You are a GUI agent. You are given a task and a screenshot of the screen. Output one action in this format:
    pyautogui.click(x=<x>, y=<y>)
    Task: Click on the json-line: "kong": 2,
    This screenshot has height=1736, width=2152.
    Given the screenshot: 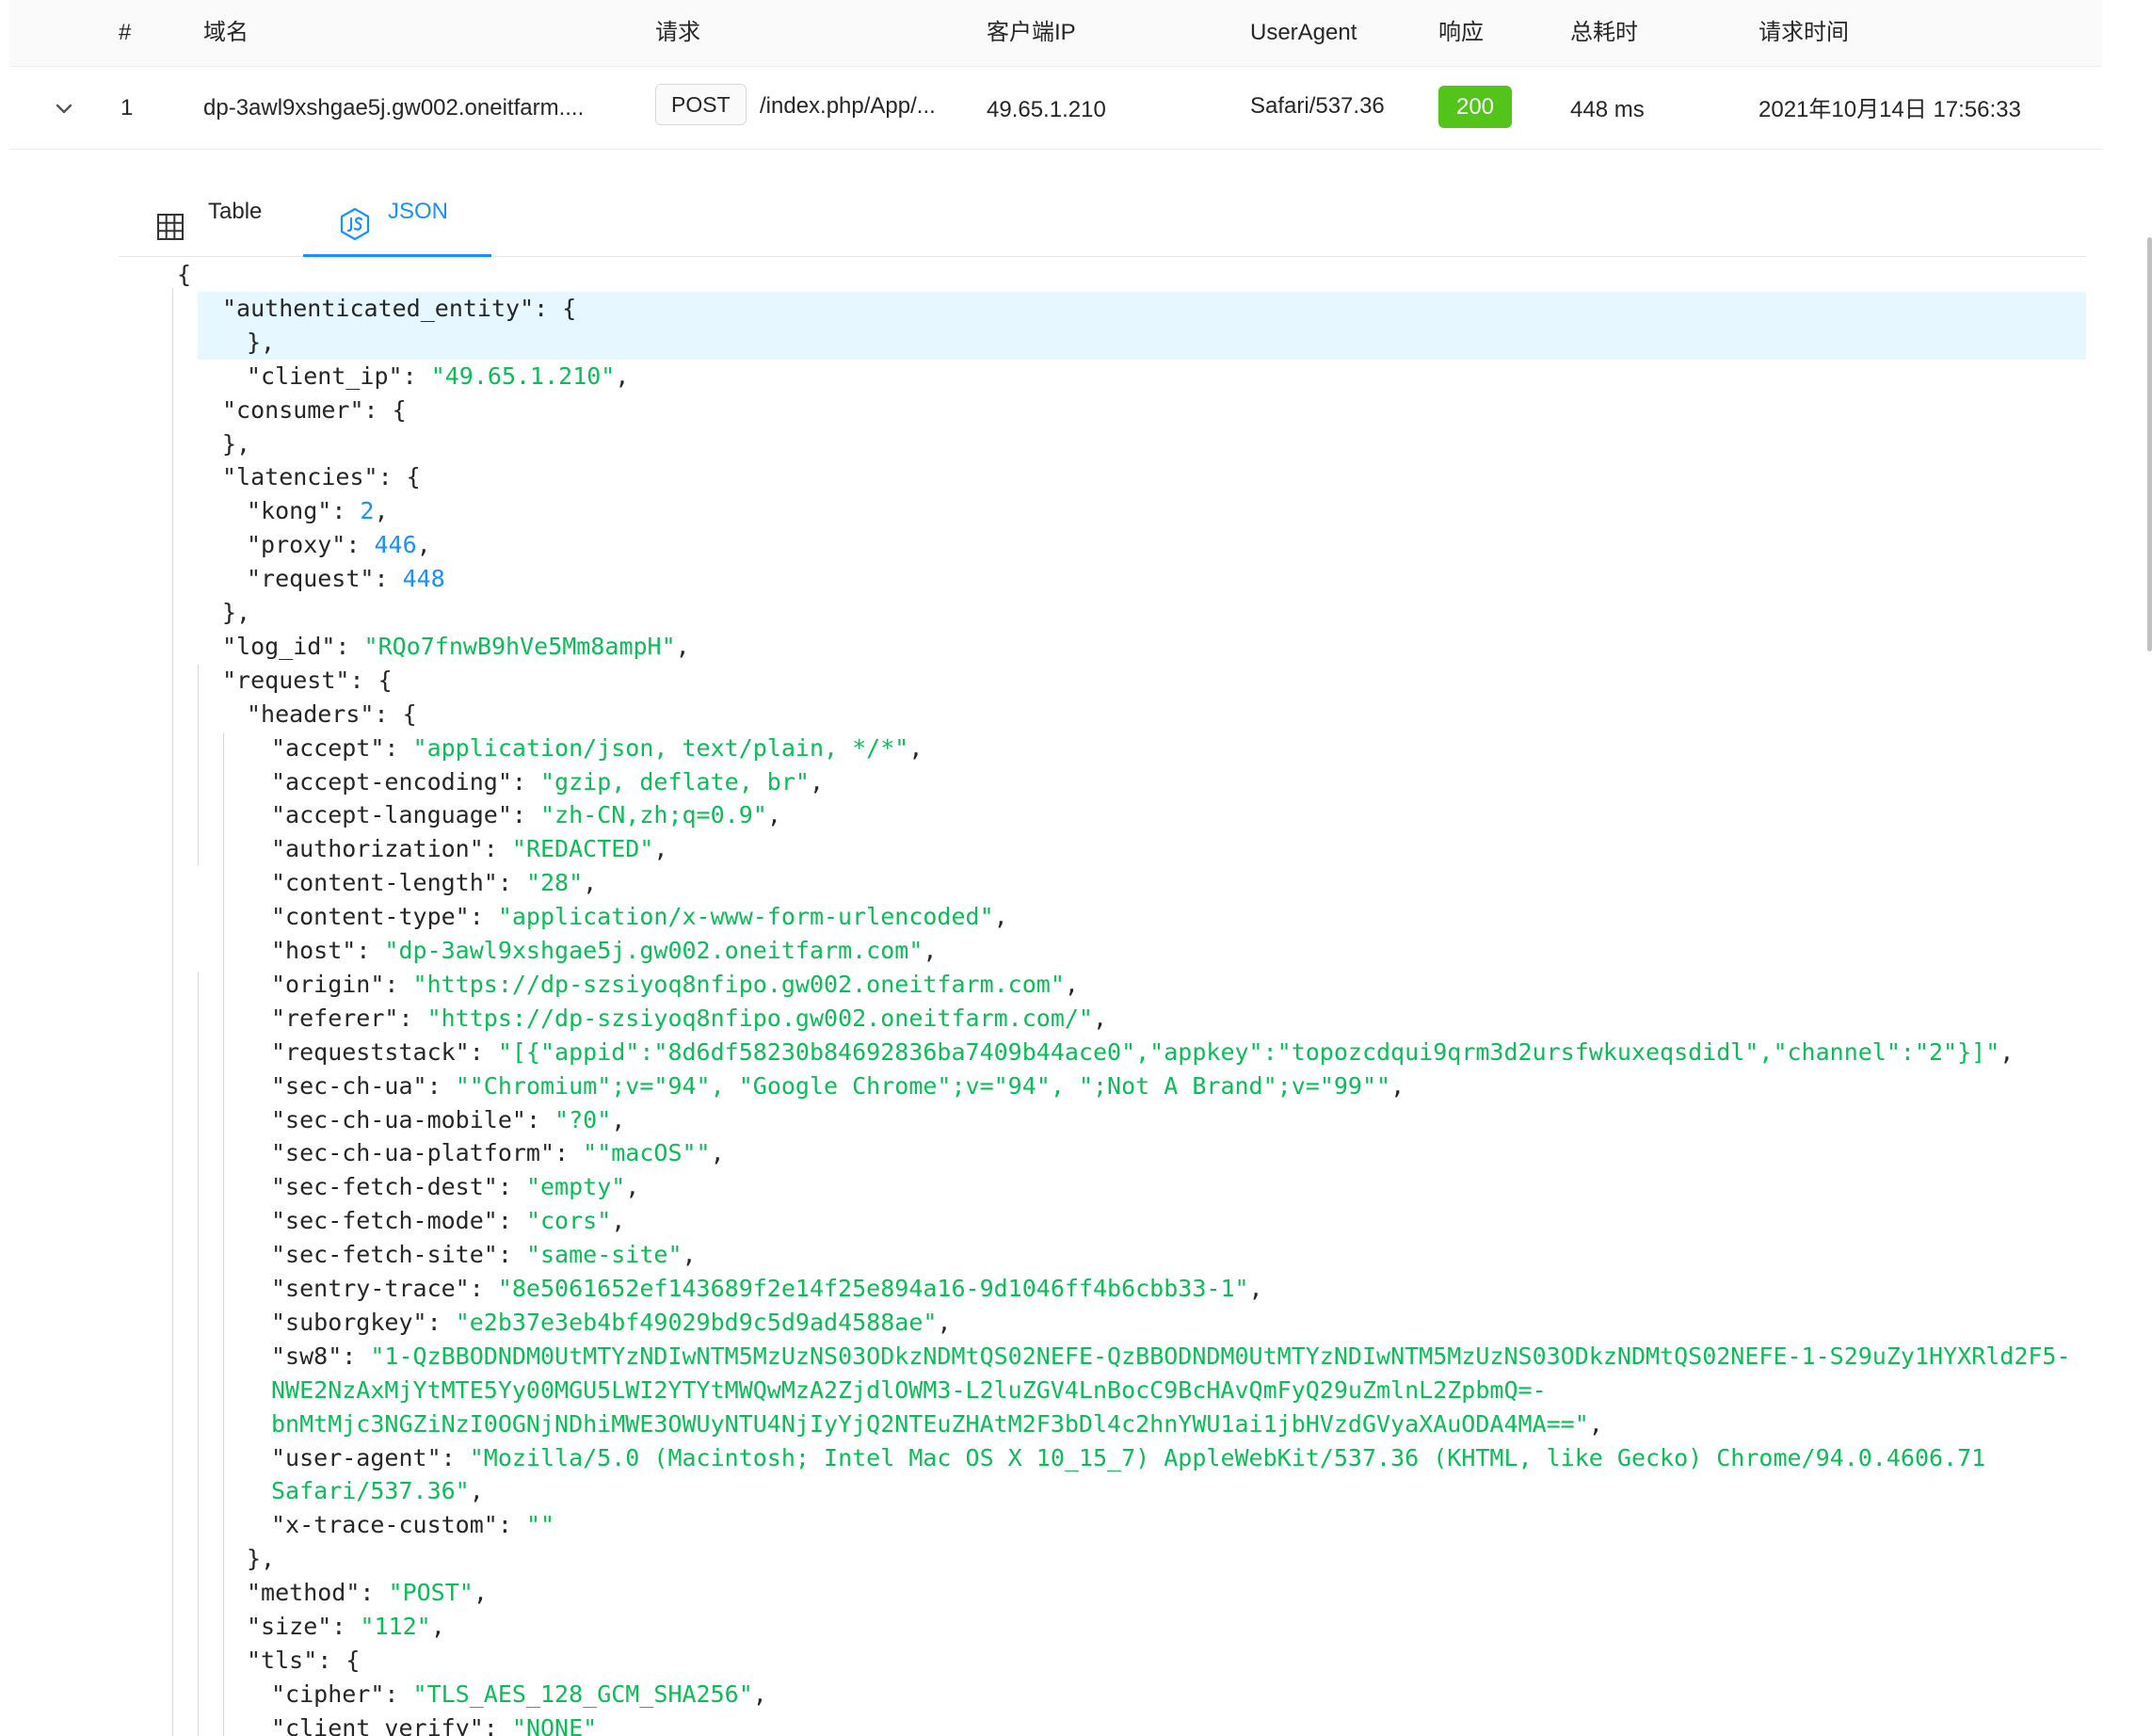 What is the action you would take?
    pyautogui.click(x=318, y=511)
    